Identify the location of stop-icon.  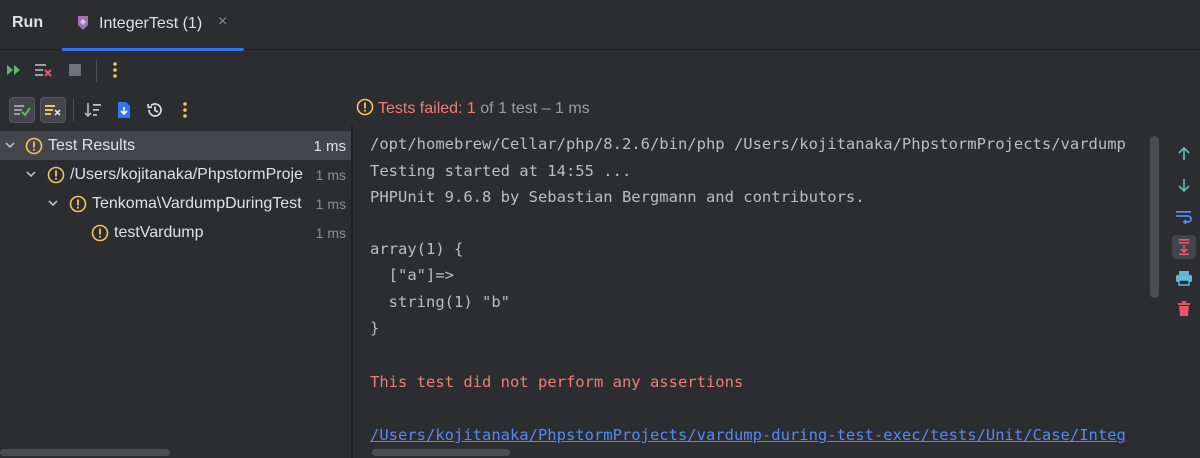
(75, 70).